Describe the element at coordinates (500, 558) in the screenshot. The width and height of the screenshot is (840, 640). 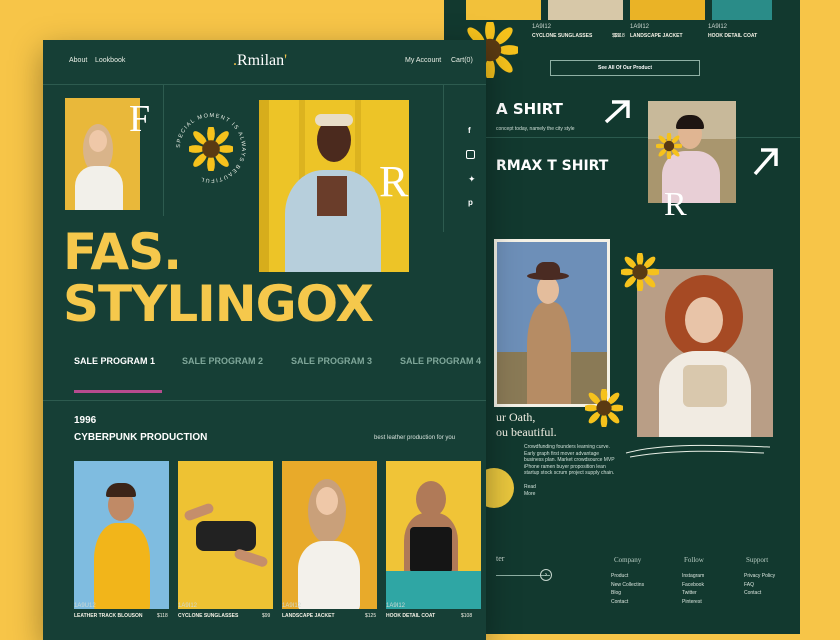
I see `newsletter-label: ter` at that location.